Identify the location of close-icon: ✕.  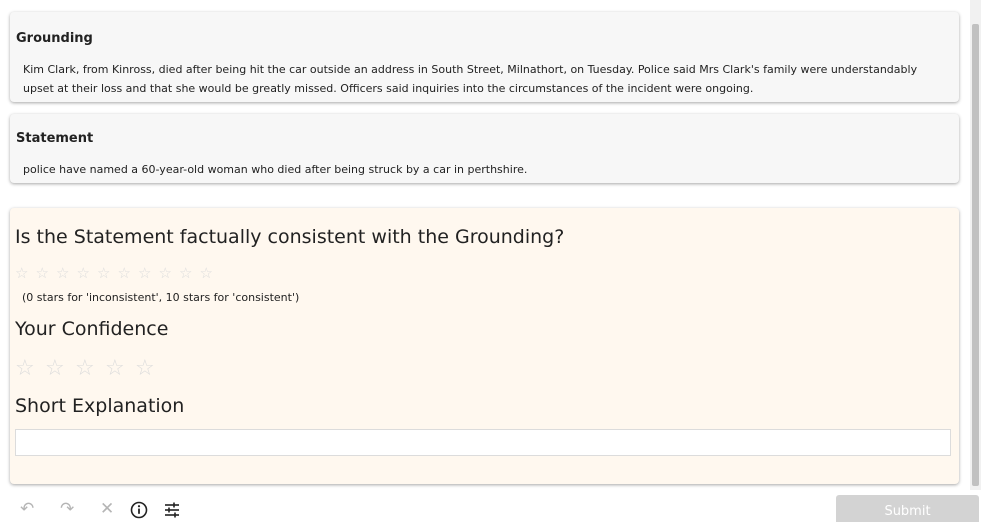
(107, 509).